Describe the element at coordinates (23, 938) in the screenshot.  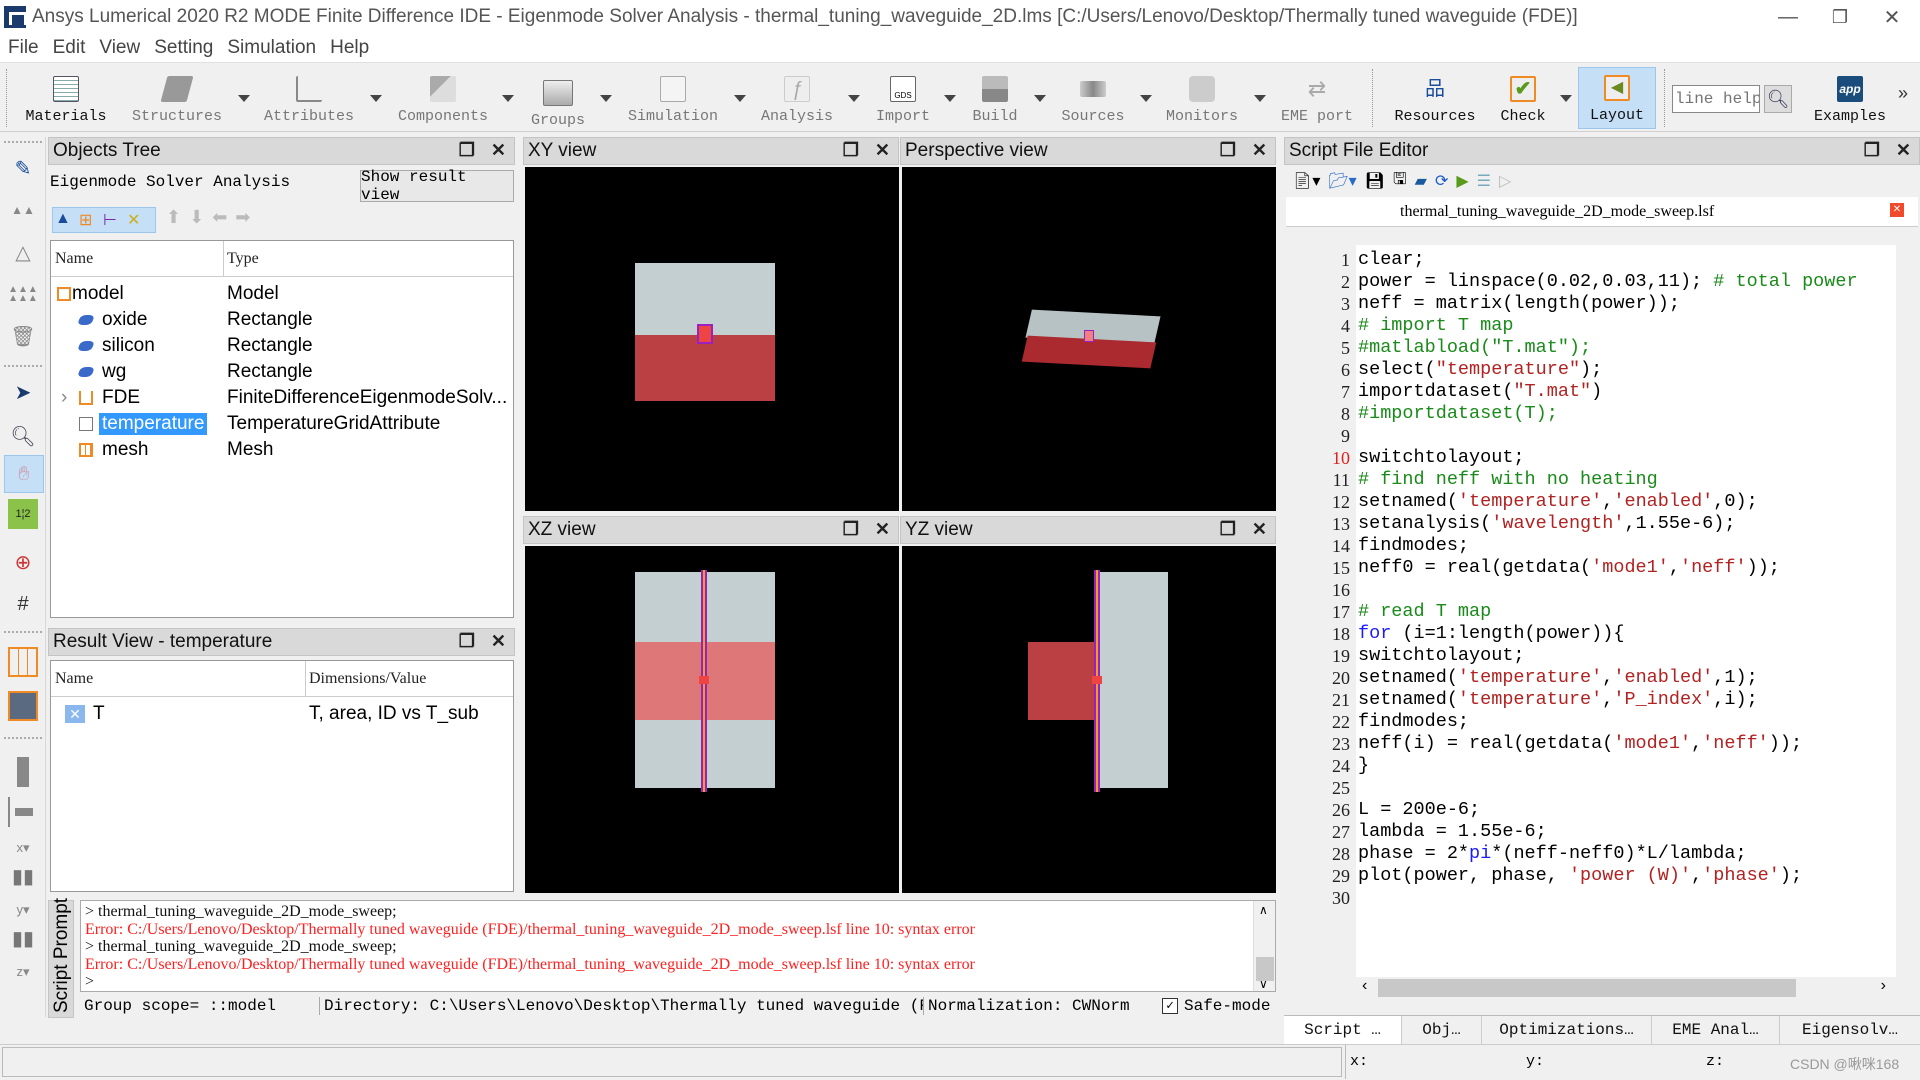
I see `bar-chart-y-icon: ▮▮` at that location.